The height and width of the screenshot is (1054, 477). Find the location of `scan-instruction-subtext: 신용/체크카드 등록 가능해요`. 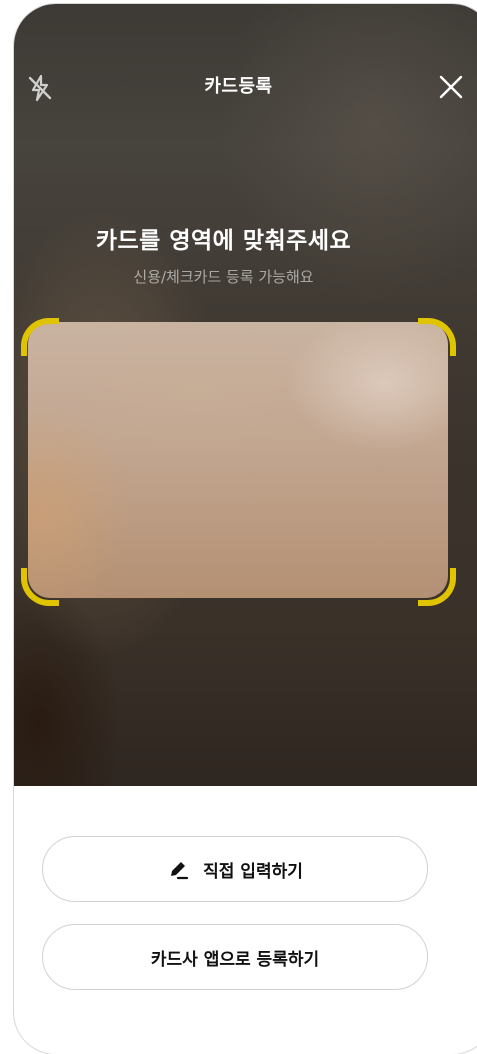

scan-instruction-subtext: 신용/체크카드 등록 가능해요 is located at coordinates (223, 277).